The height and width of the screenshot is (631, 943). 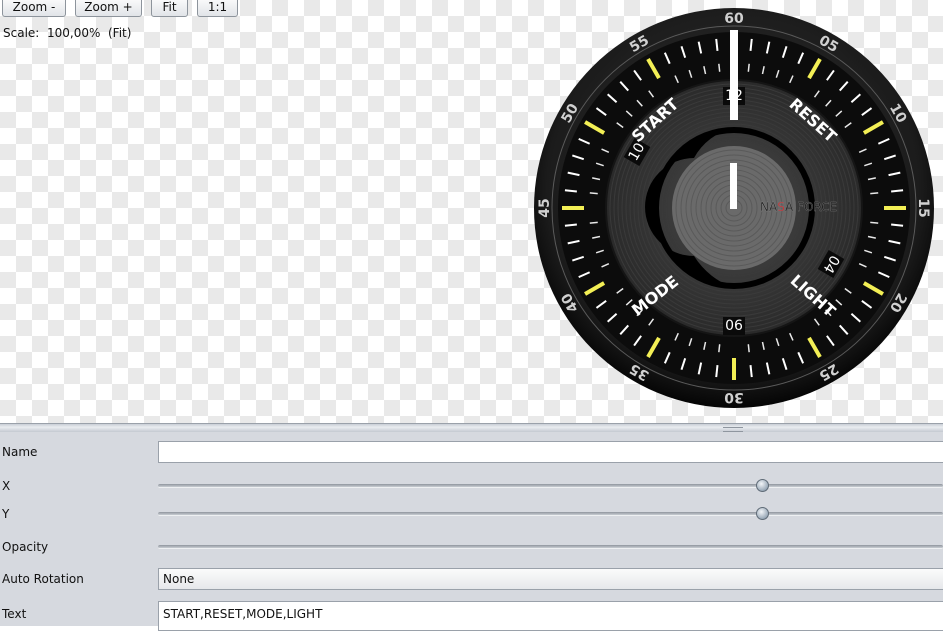 I want to click on minute-hand, so click(x=734, y=75).